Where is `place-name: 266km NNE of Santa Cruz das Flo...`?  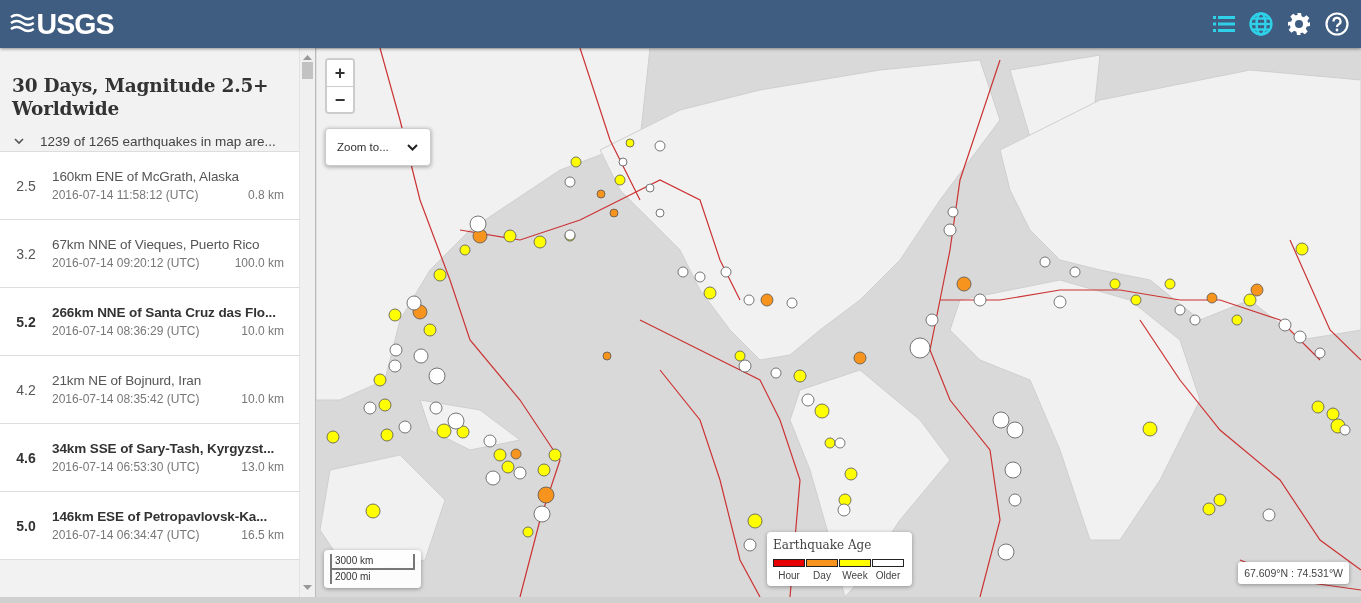
place-name: 266km NNE of Santa Cruz das Flo... is located at coordinates (164, 312).